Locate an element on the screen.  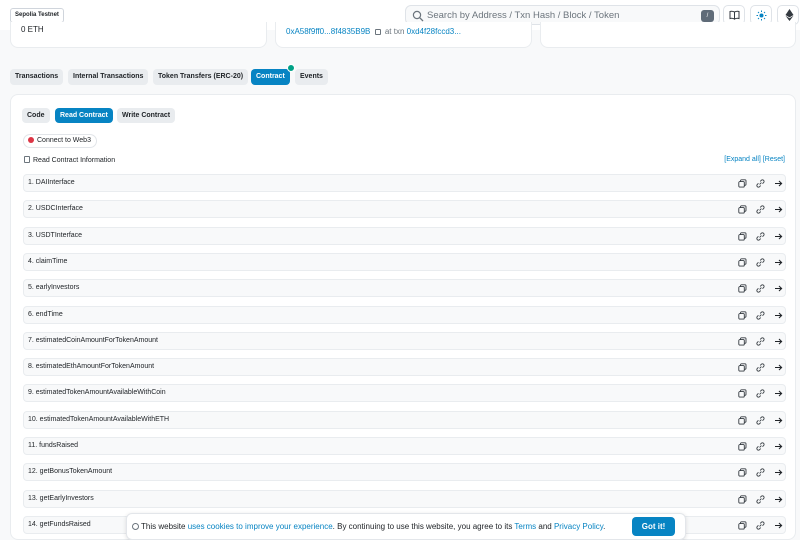
function-name: 6. endTime is located at coordinates (45, 314).